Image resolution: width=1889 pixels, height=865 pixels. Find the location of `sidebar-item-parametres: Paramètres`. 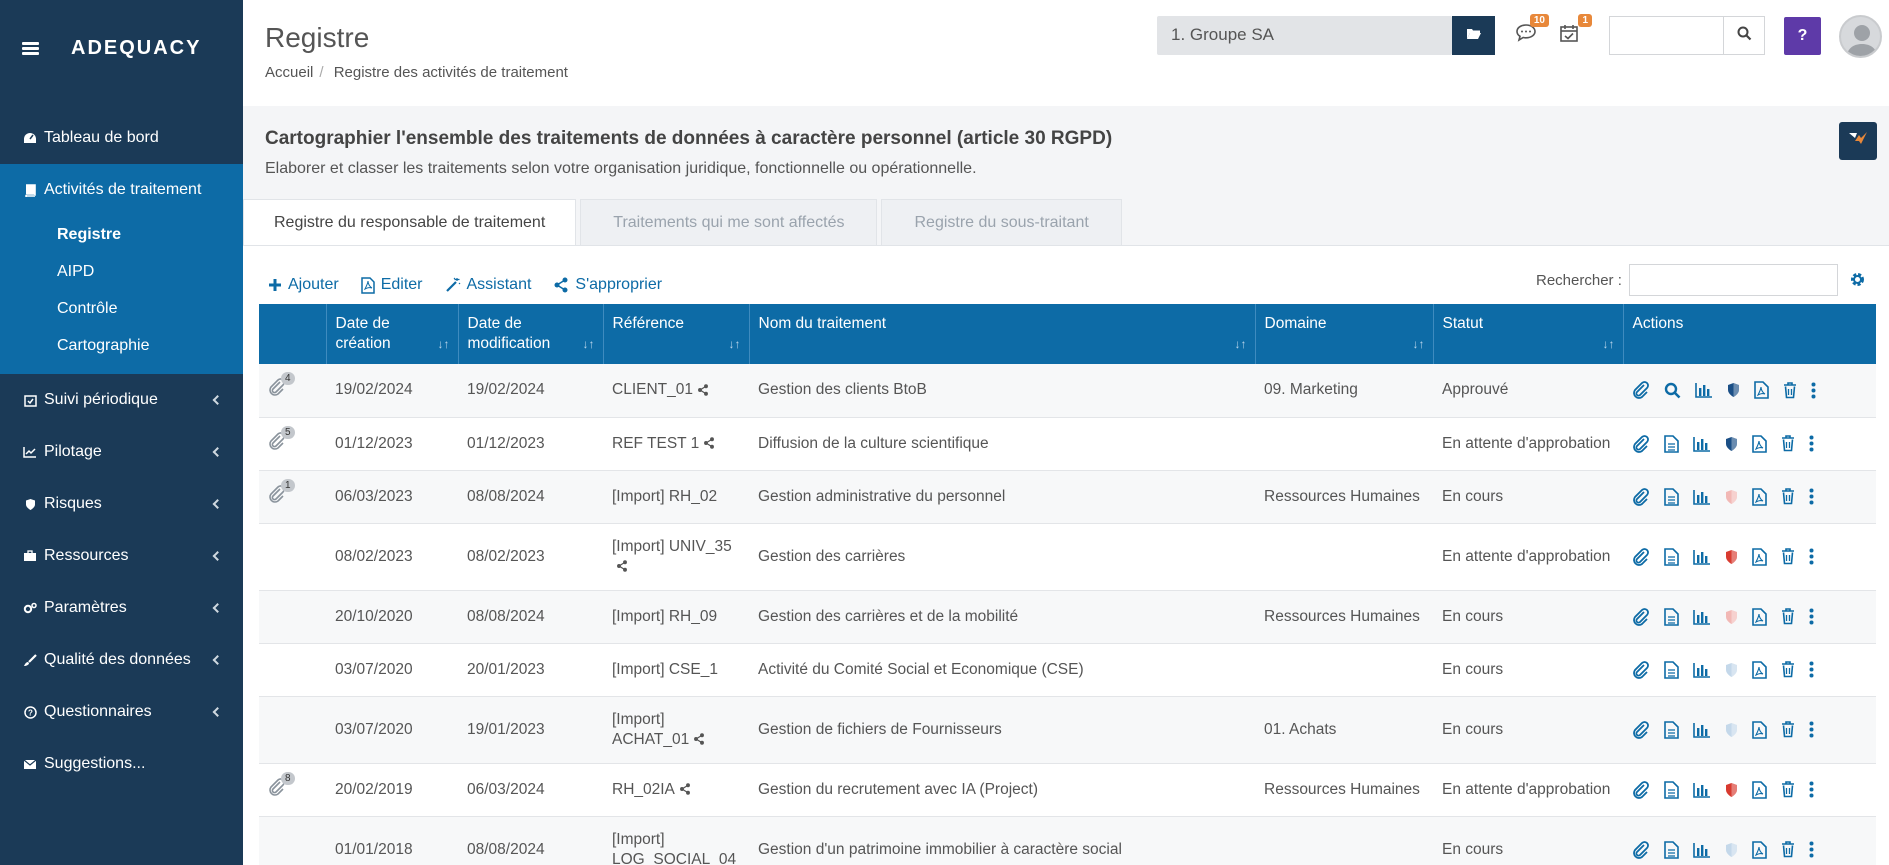

sidebar-item-parametres: Paramètres is located at coordinates (121, 608).